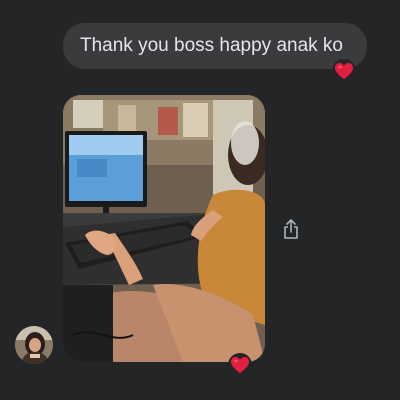 The height and width of the screenshot is (400, 400). What do you see at coordinates (212, 45) in the screenshot?
I see `message-text: Thank you boss happy anak ko` at bounding box center [212, 45].